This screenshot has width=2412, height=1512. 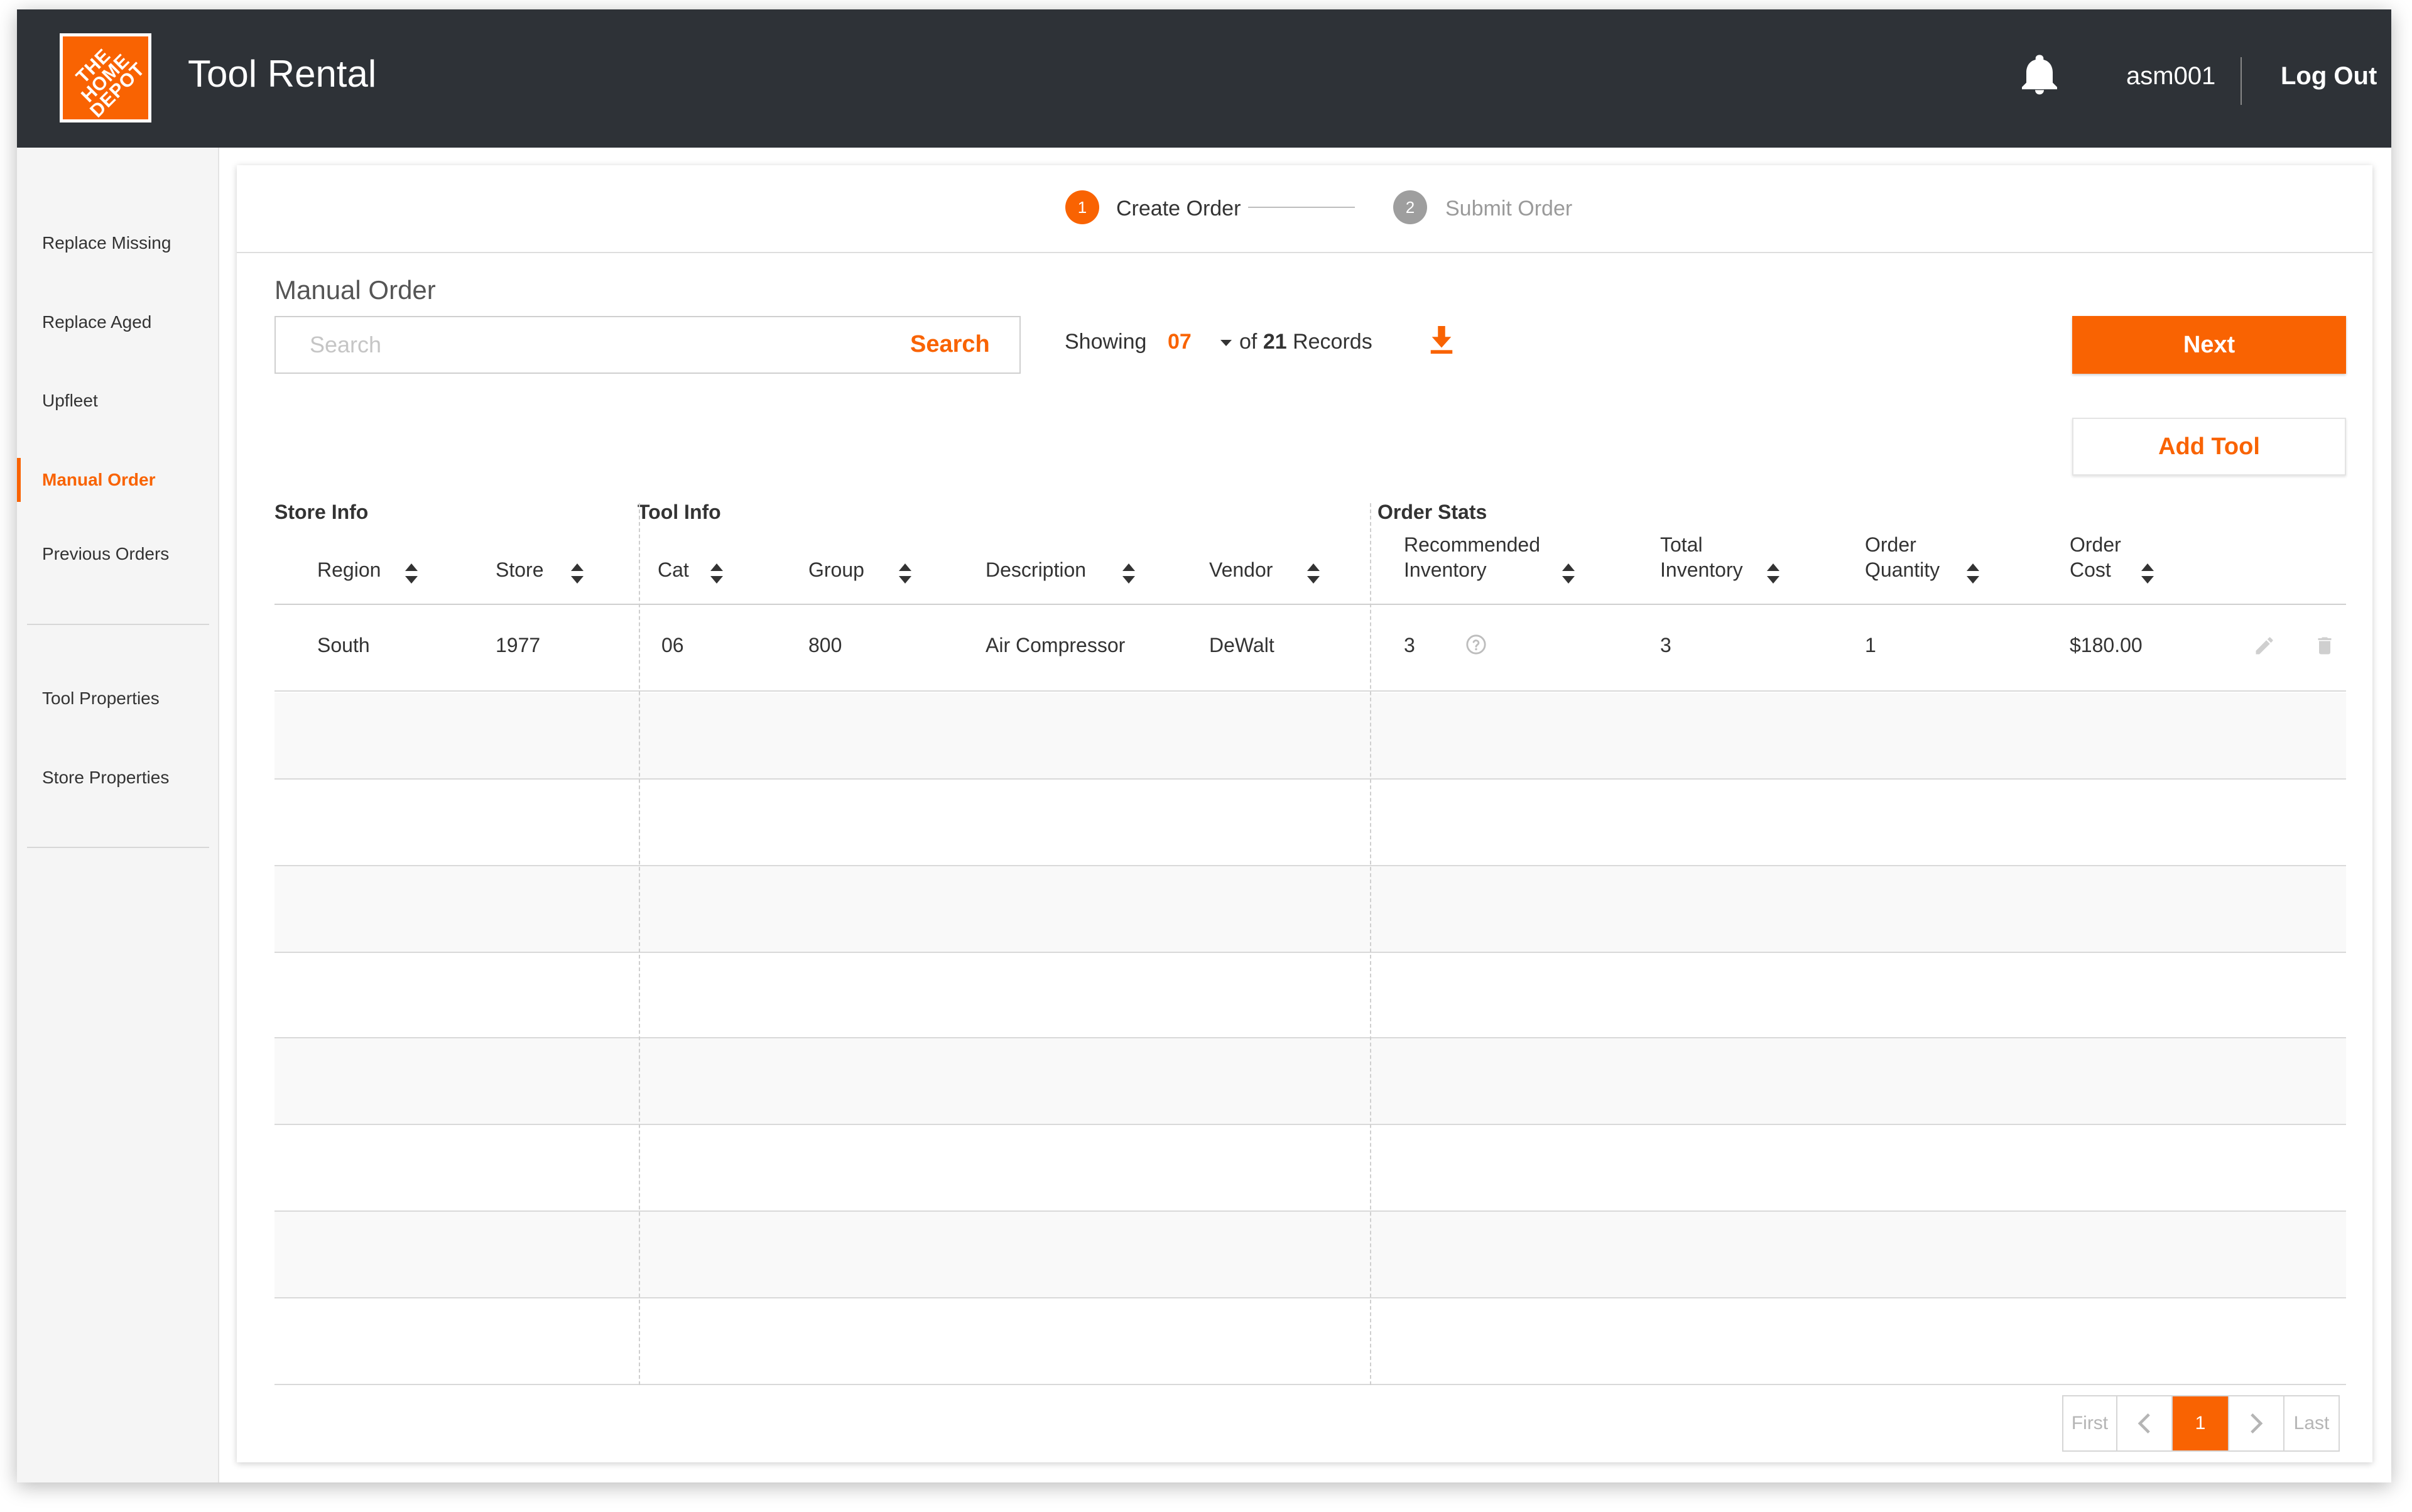 What do you see at coordinates (1178, 208) in the screenshot?
I see `step-1-label: Create Order` at bounding box center [1178, 208].